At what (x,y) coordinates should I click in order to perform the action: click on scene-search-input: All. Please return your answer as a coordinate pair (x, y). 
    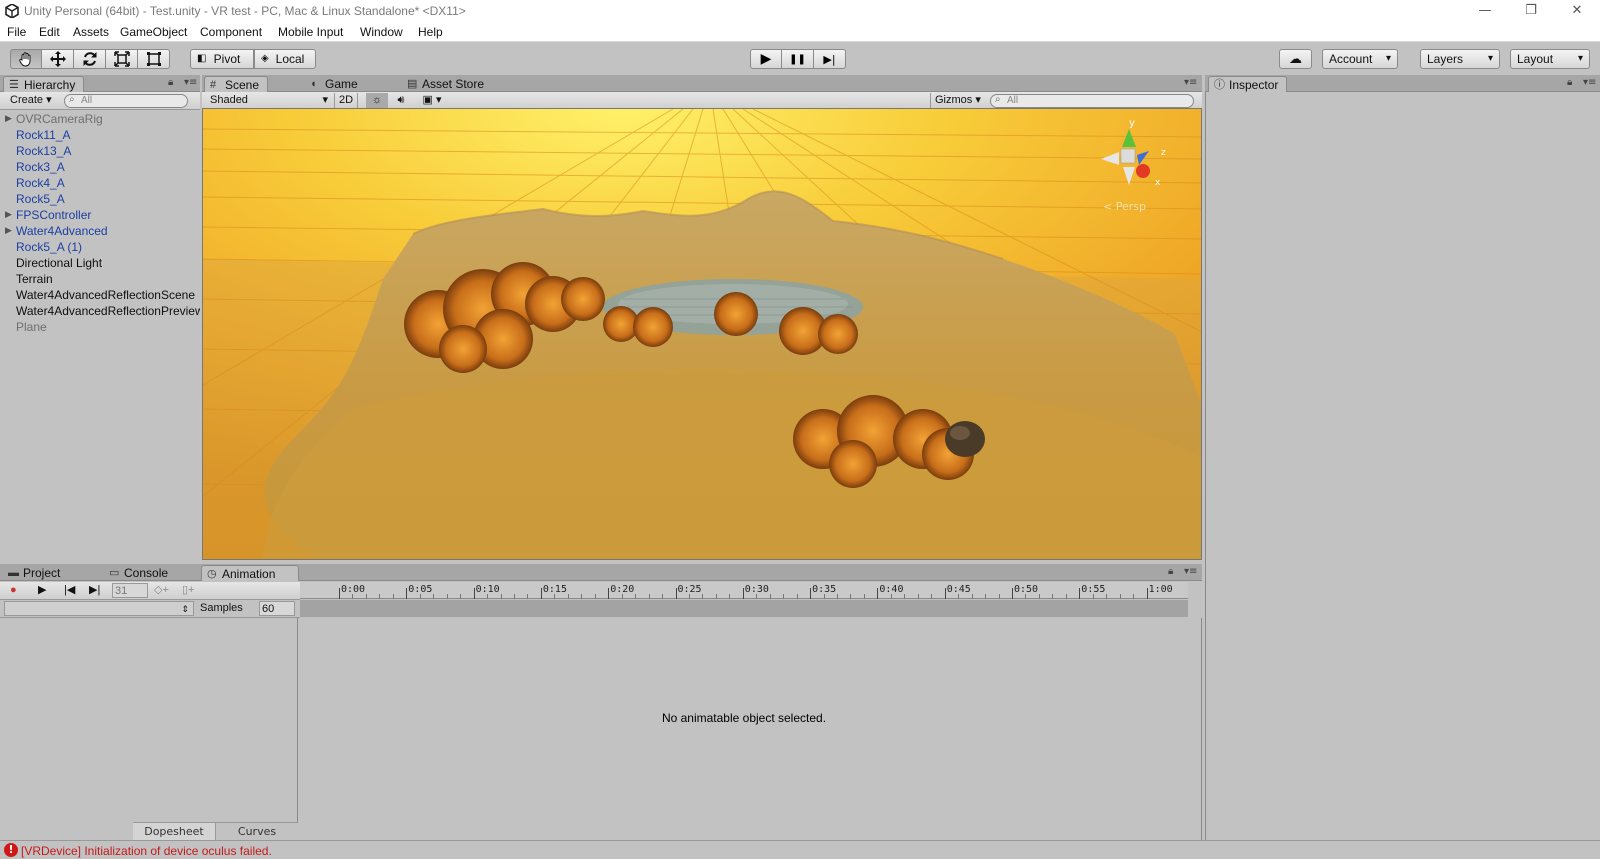
    Looking at the image, I should click on (1092, 101).